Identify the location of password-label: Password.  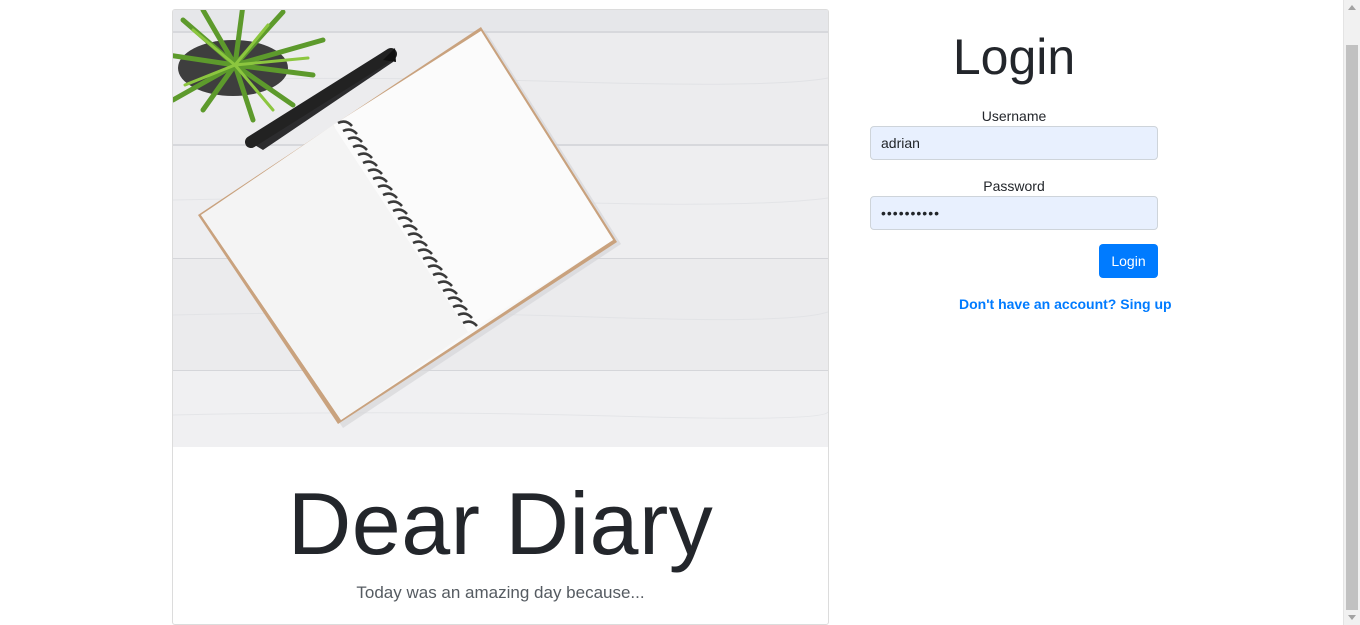
(1014, 186).